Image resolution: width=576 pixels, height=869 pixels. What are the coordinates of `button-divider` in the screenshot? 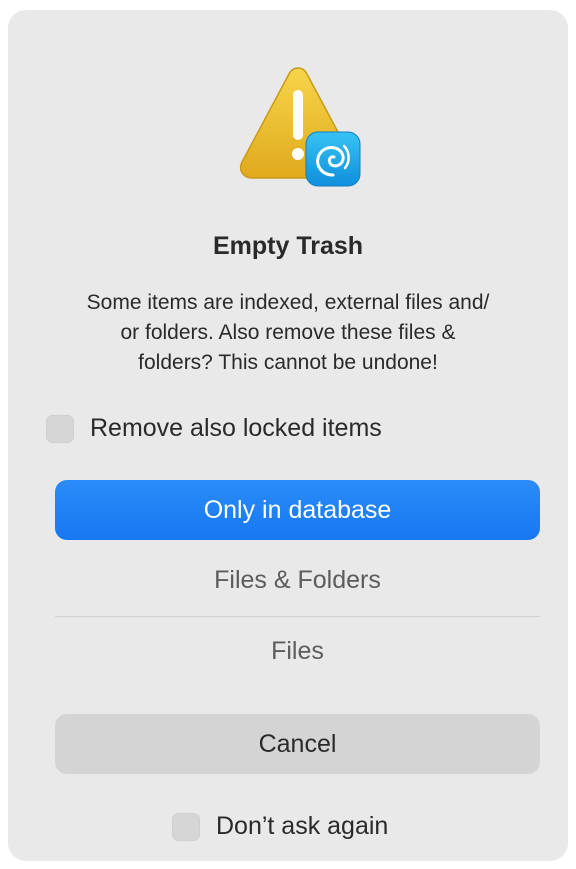 It's located at (297, 616).